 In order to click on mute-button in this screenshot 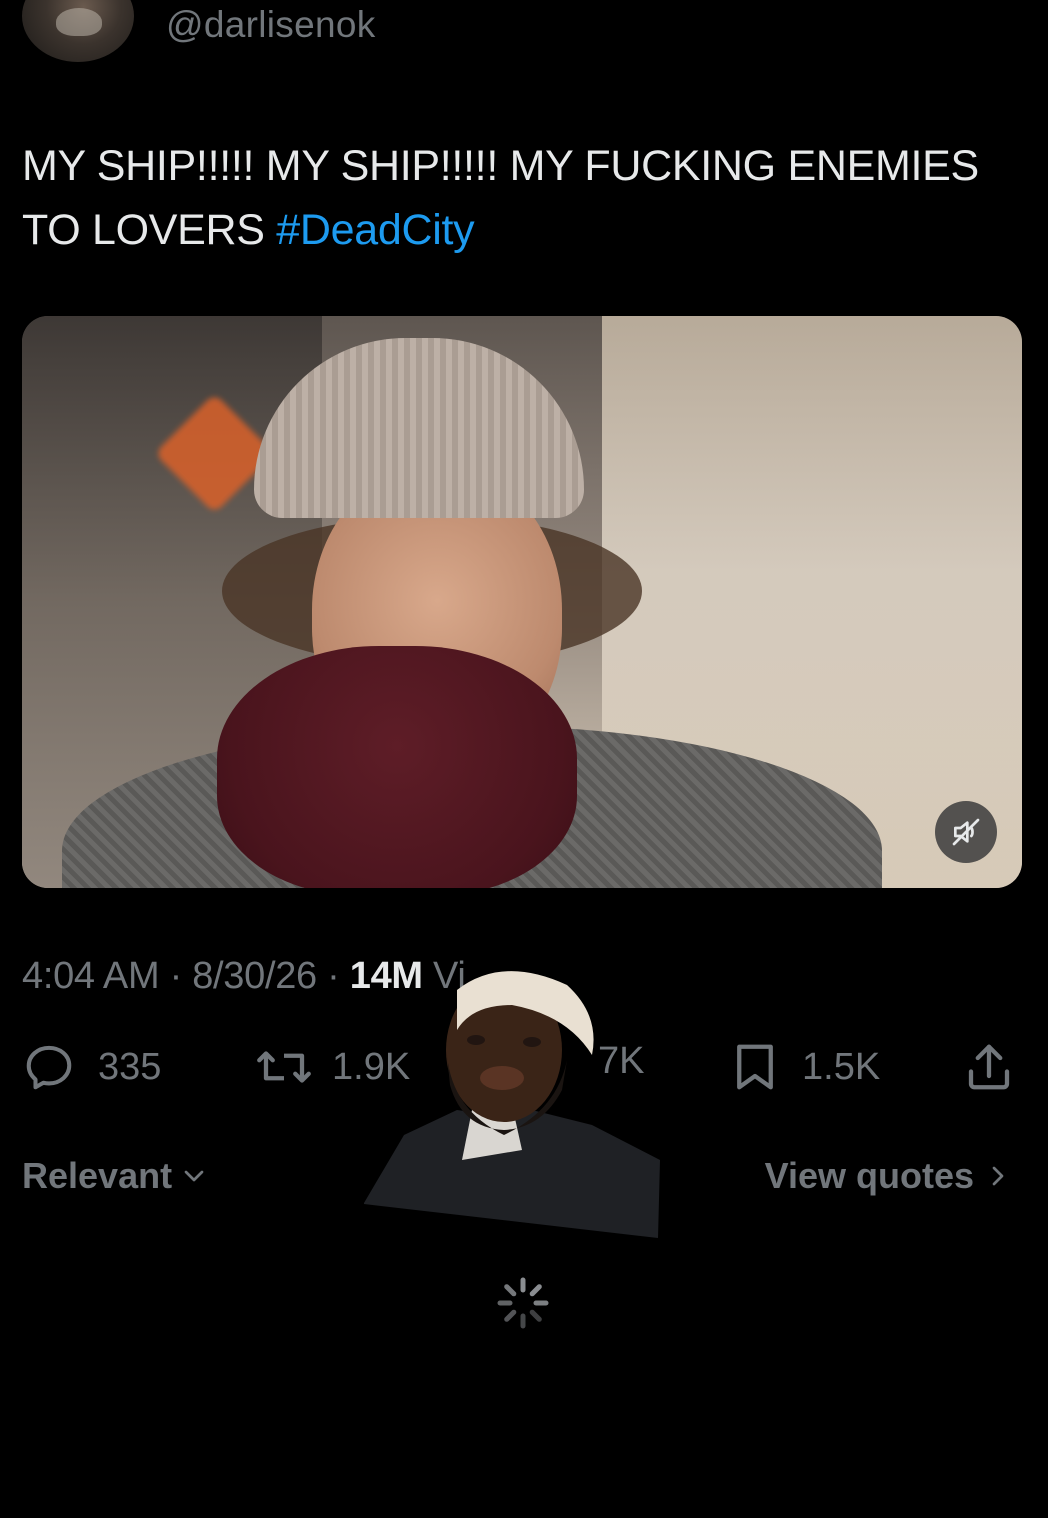, I will do `click(966, 832)`.